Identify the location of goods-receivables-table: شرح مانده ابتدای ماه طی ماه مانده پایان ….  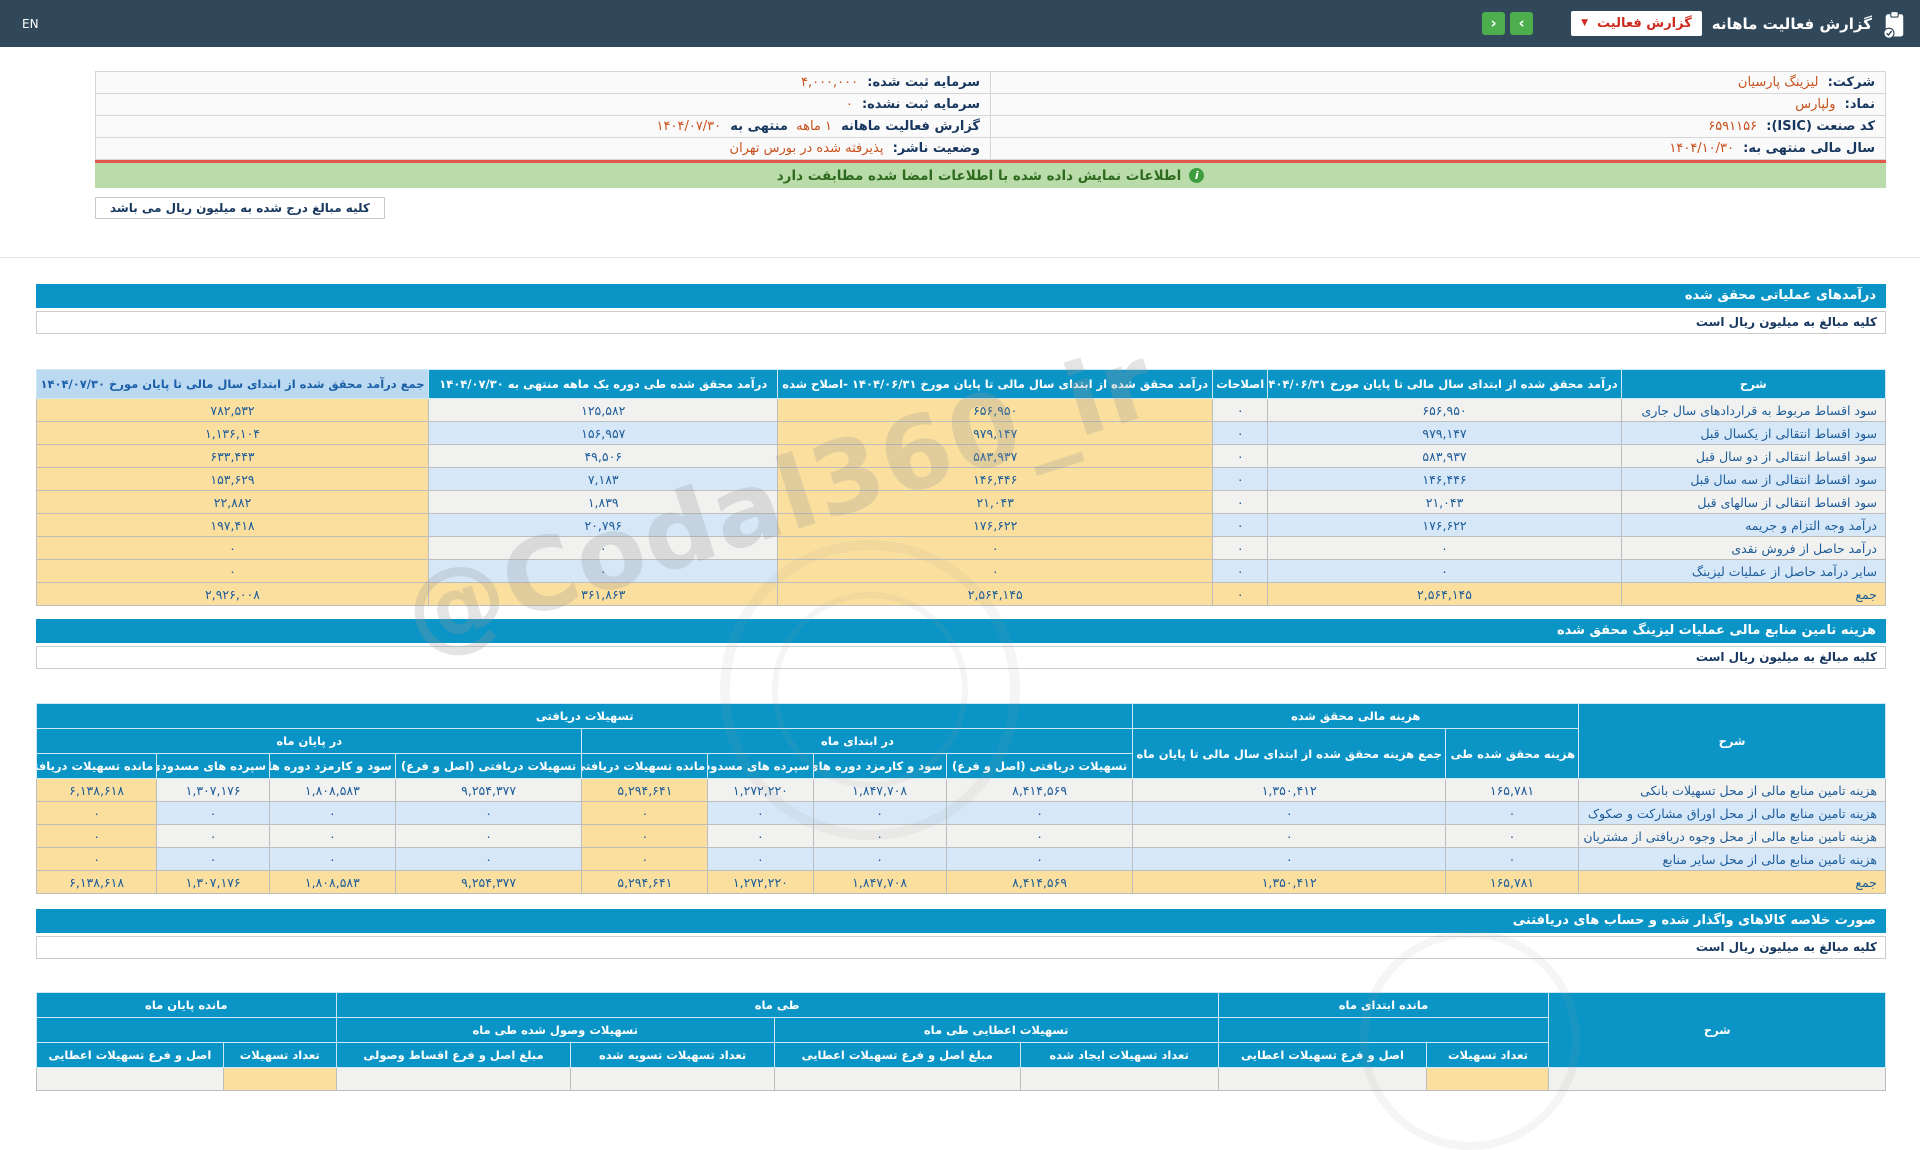
(961, 1041).